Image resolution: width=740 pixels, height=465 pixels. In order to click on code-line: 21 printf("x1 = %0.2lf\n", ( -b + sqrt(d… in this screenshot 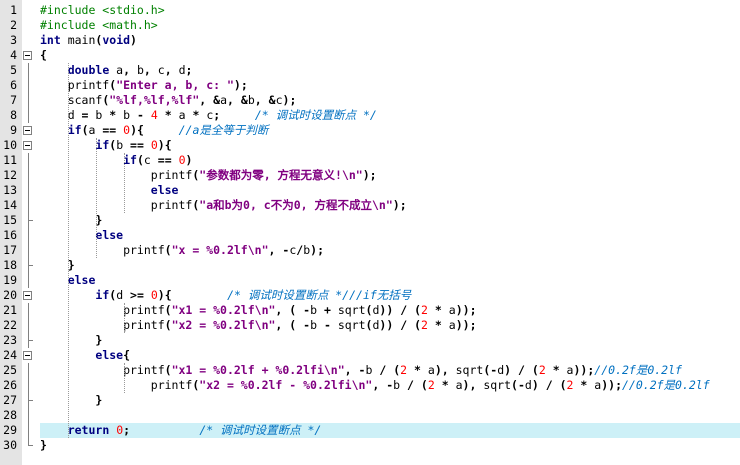, I will do `click(370, 310)`.